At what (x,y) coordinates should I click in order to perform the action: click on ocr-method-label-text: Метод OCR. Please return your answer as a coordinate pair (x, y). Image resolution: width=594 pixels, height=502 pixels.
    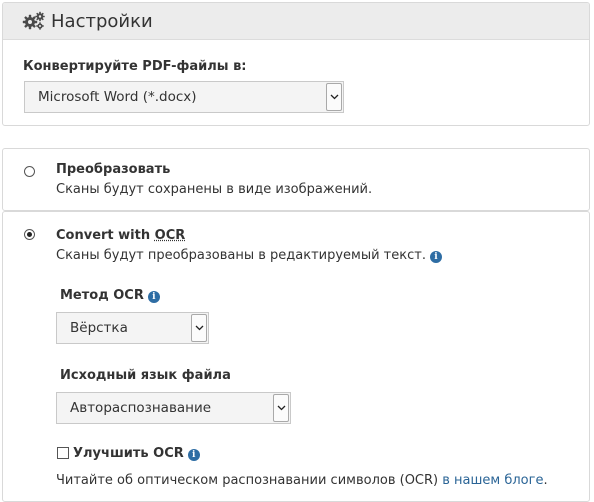
    Looking at the image, I should click on (102, 295).